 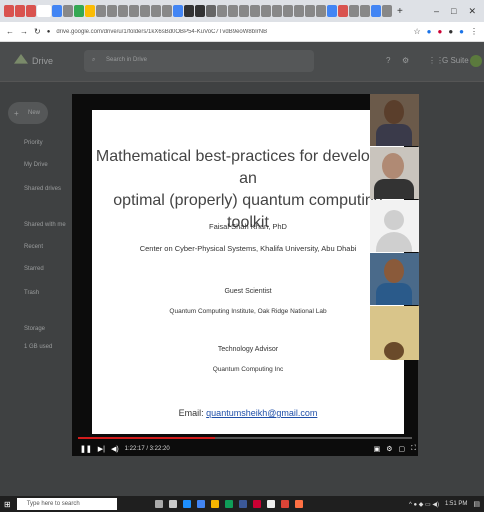 What do you see at coordinates (186, 504) in the screenshot?
I see `edge-icon` at bounding box center [186, 504].